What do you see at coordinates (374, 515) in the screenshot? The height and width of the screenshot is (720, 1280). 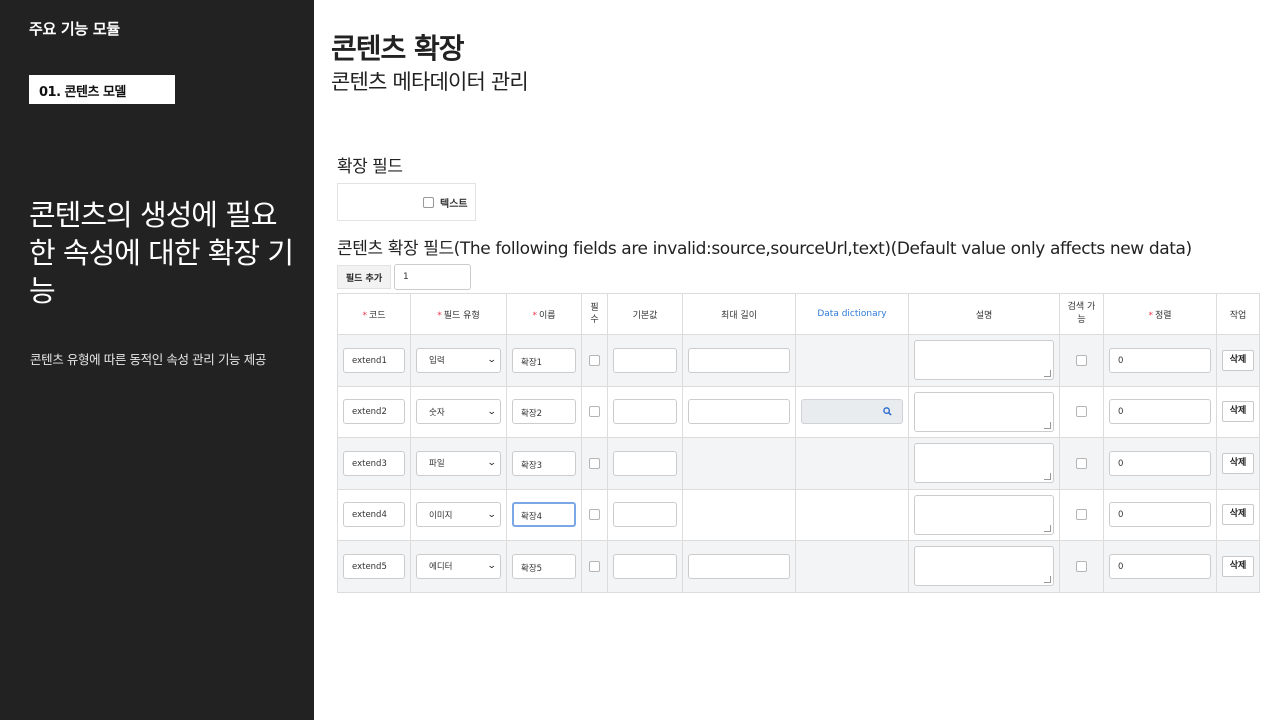 I see `code-input: extend4` at bounding box center [374, 515].